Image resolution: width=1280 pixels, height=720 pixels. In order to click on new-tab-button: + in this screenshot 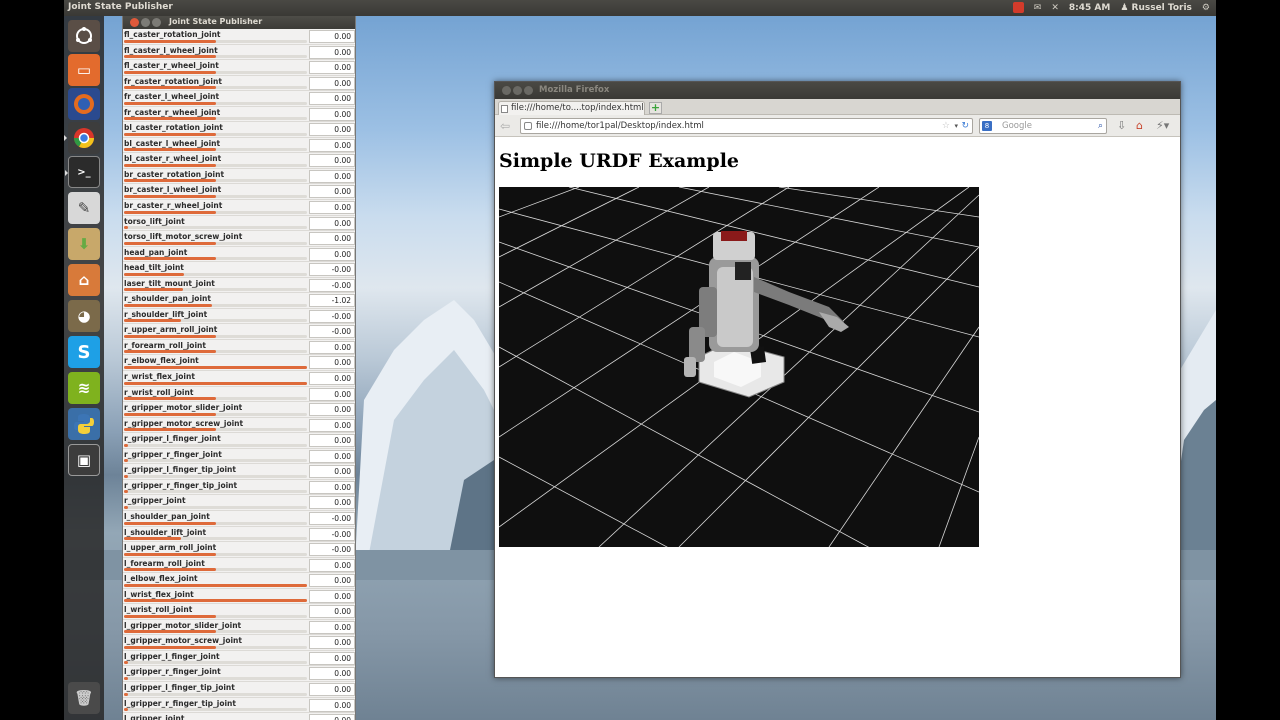, I will do `click(655, 108)`.